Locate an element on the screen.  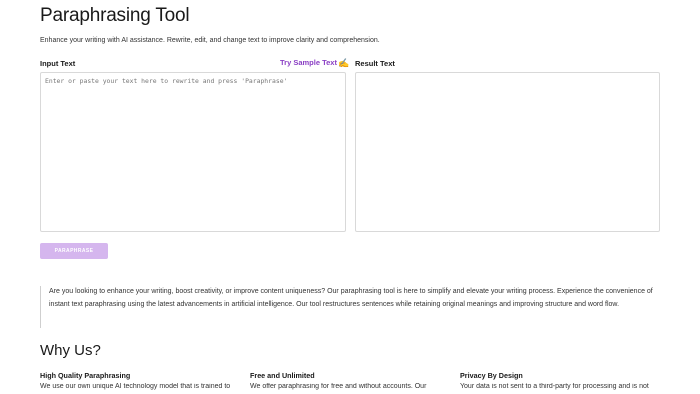
try-sample-text-link: Try Sample Text✍ is located at coordinates (314, 63).